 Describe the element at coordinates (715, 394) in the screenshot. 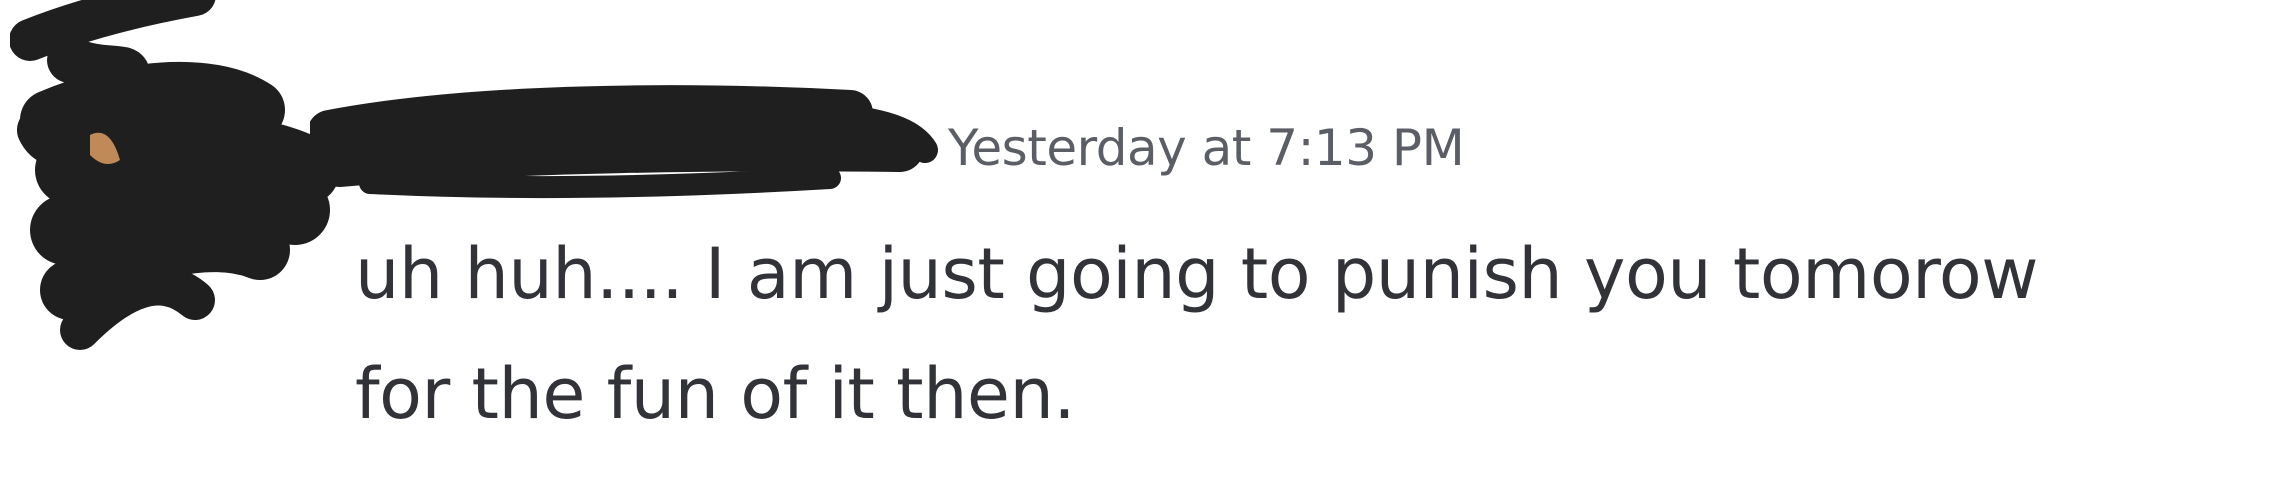

I see `message-line-2: for the fun of it then.` at that location.